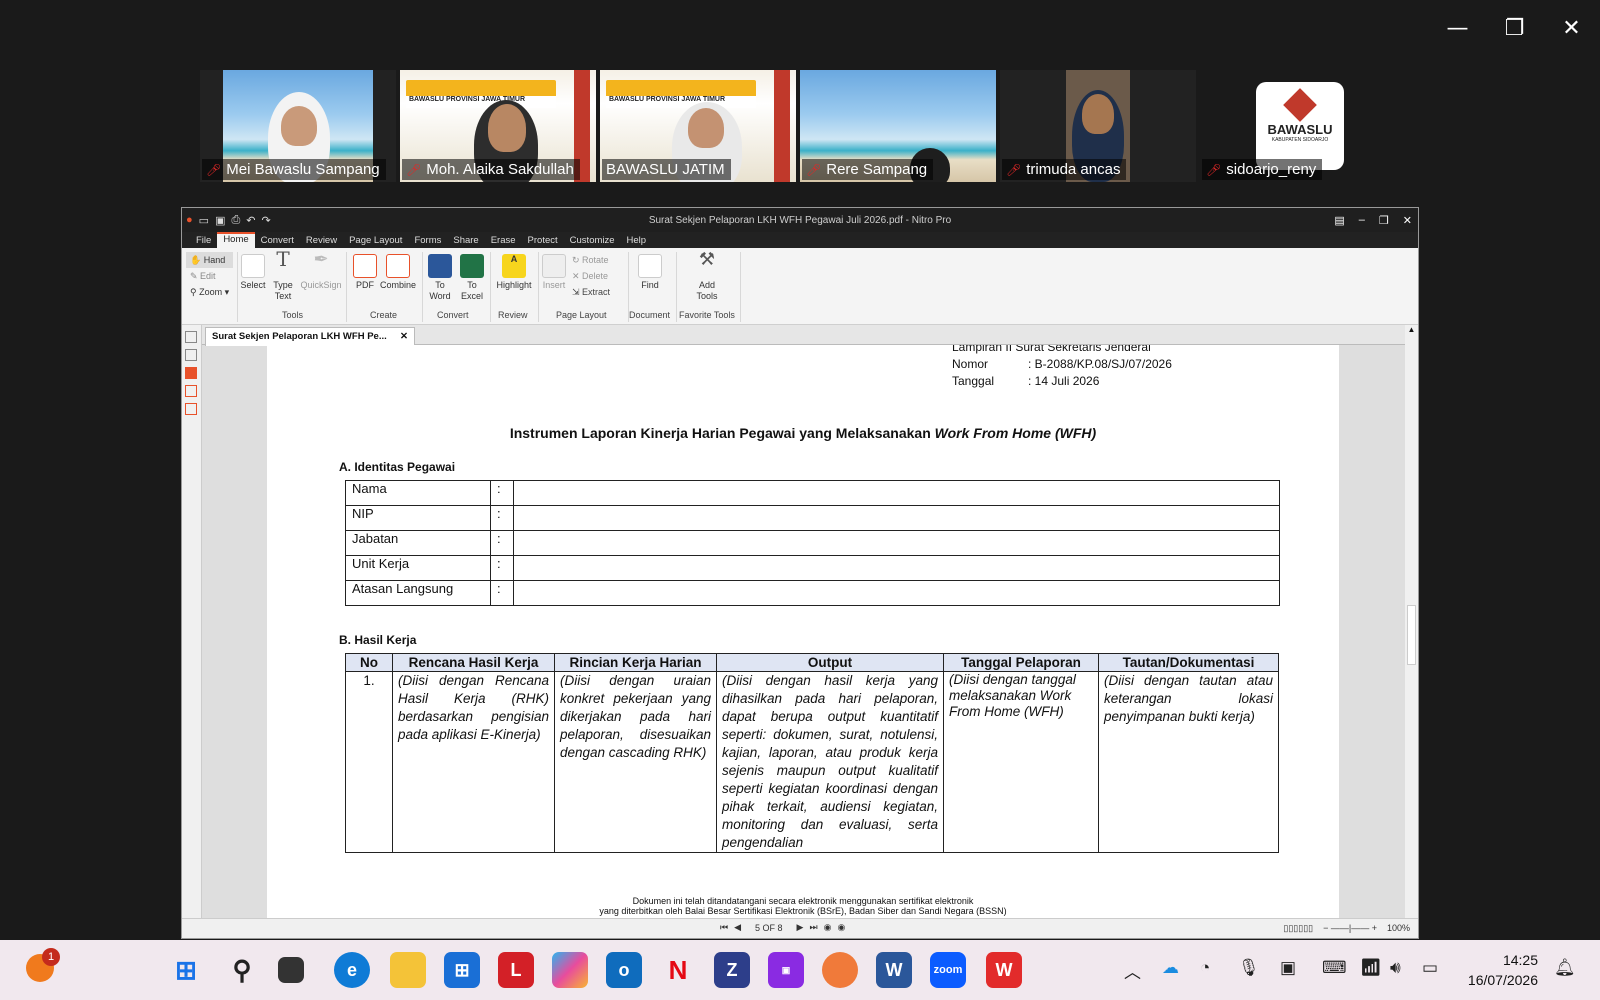  I want to click on page-edit-group: ↻ Rotate ✕ Delete ⇲ Extract, so click(591, 276).